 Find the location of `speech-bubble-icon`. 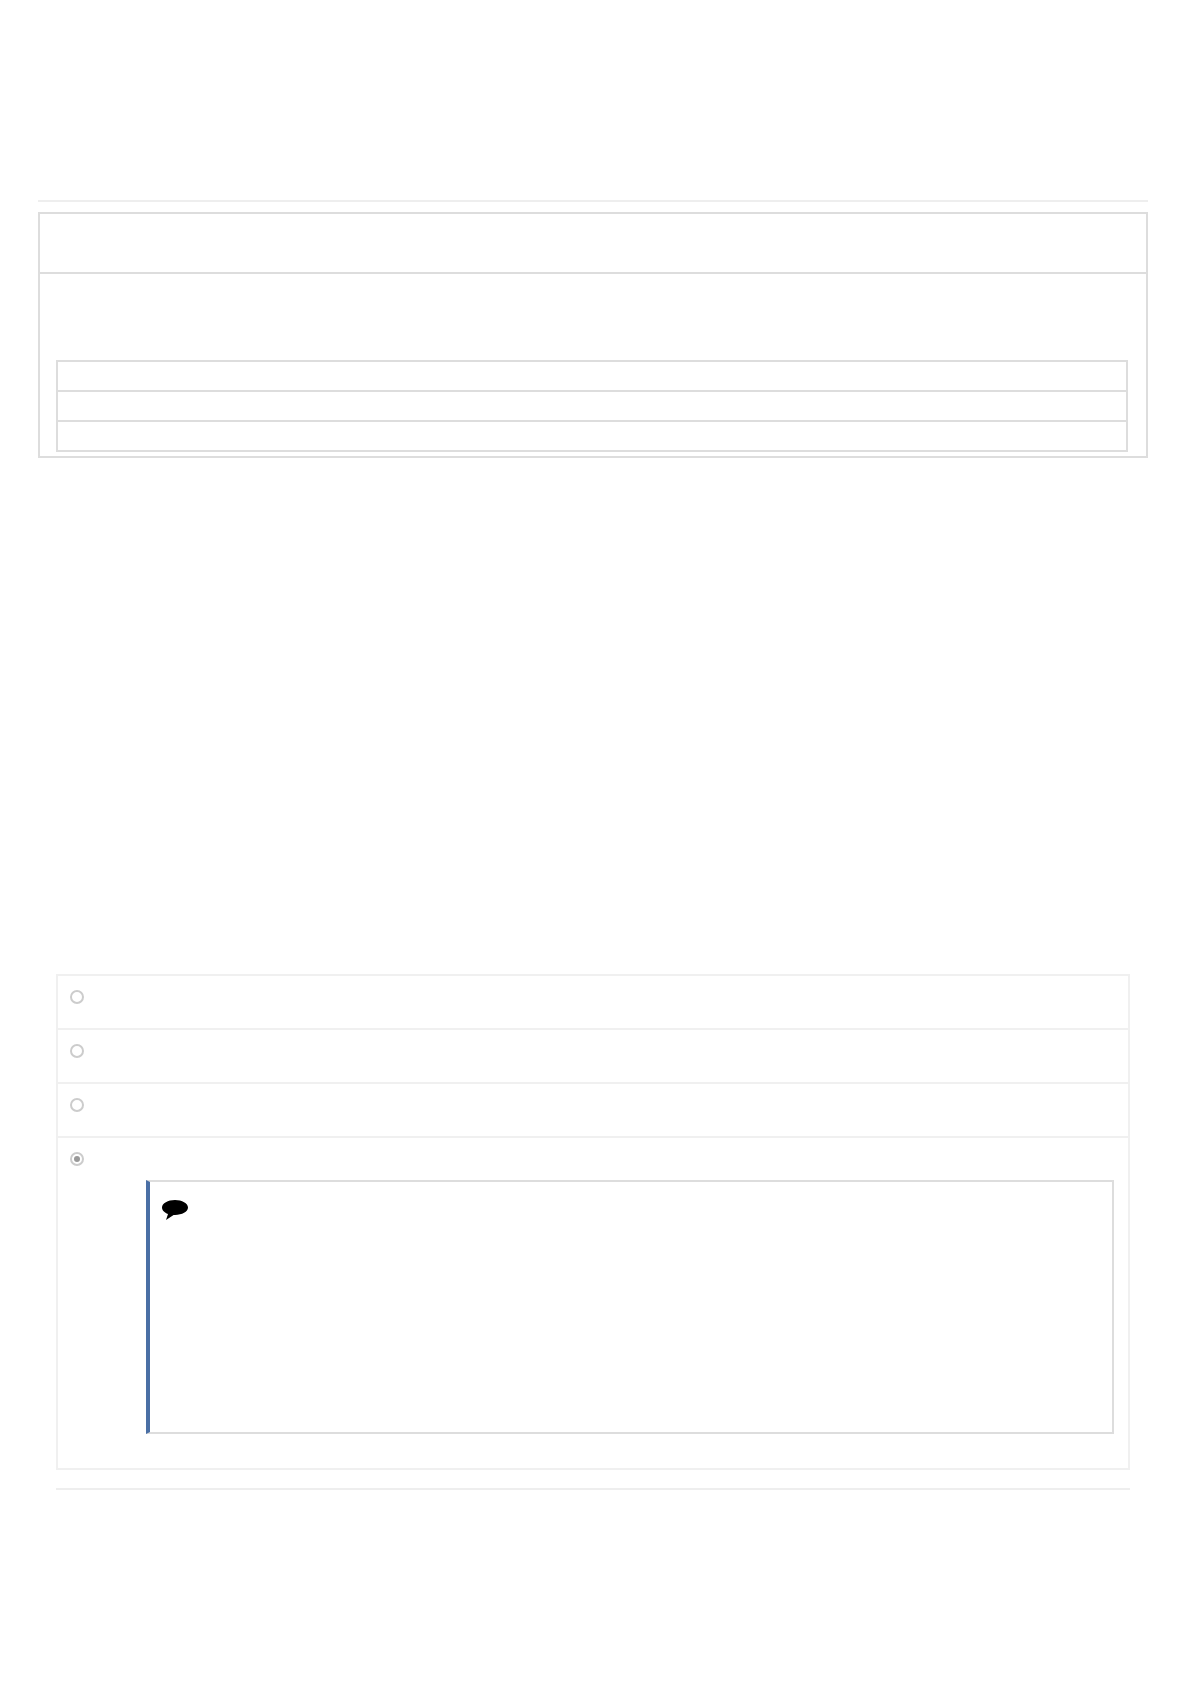

speech-bubble-icon is located at coordinates (175, 1210).